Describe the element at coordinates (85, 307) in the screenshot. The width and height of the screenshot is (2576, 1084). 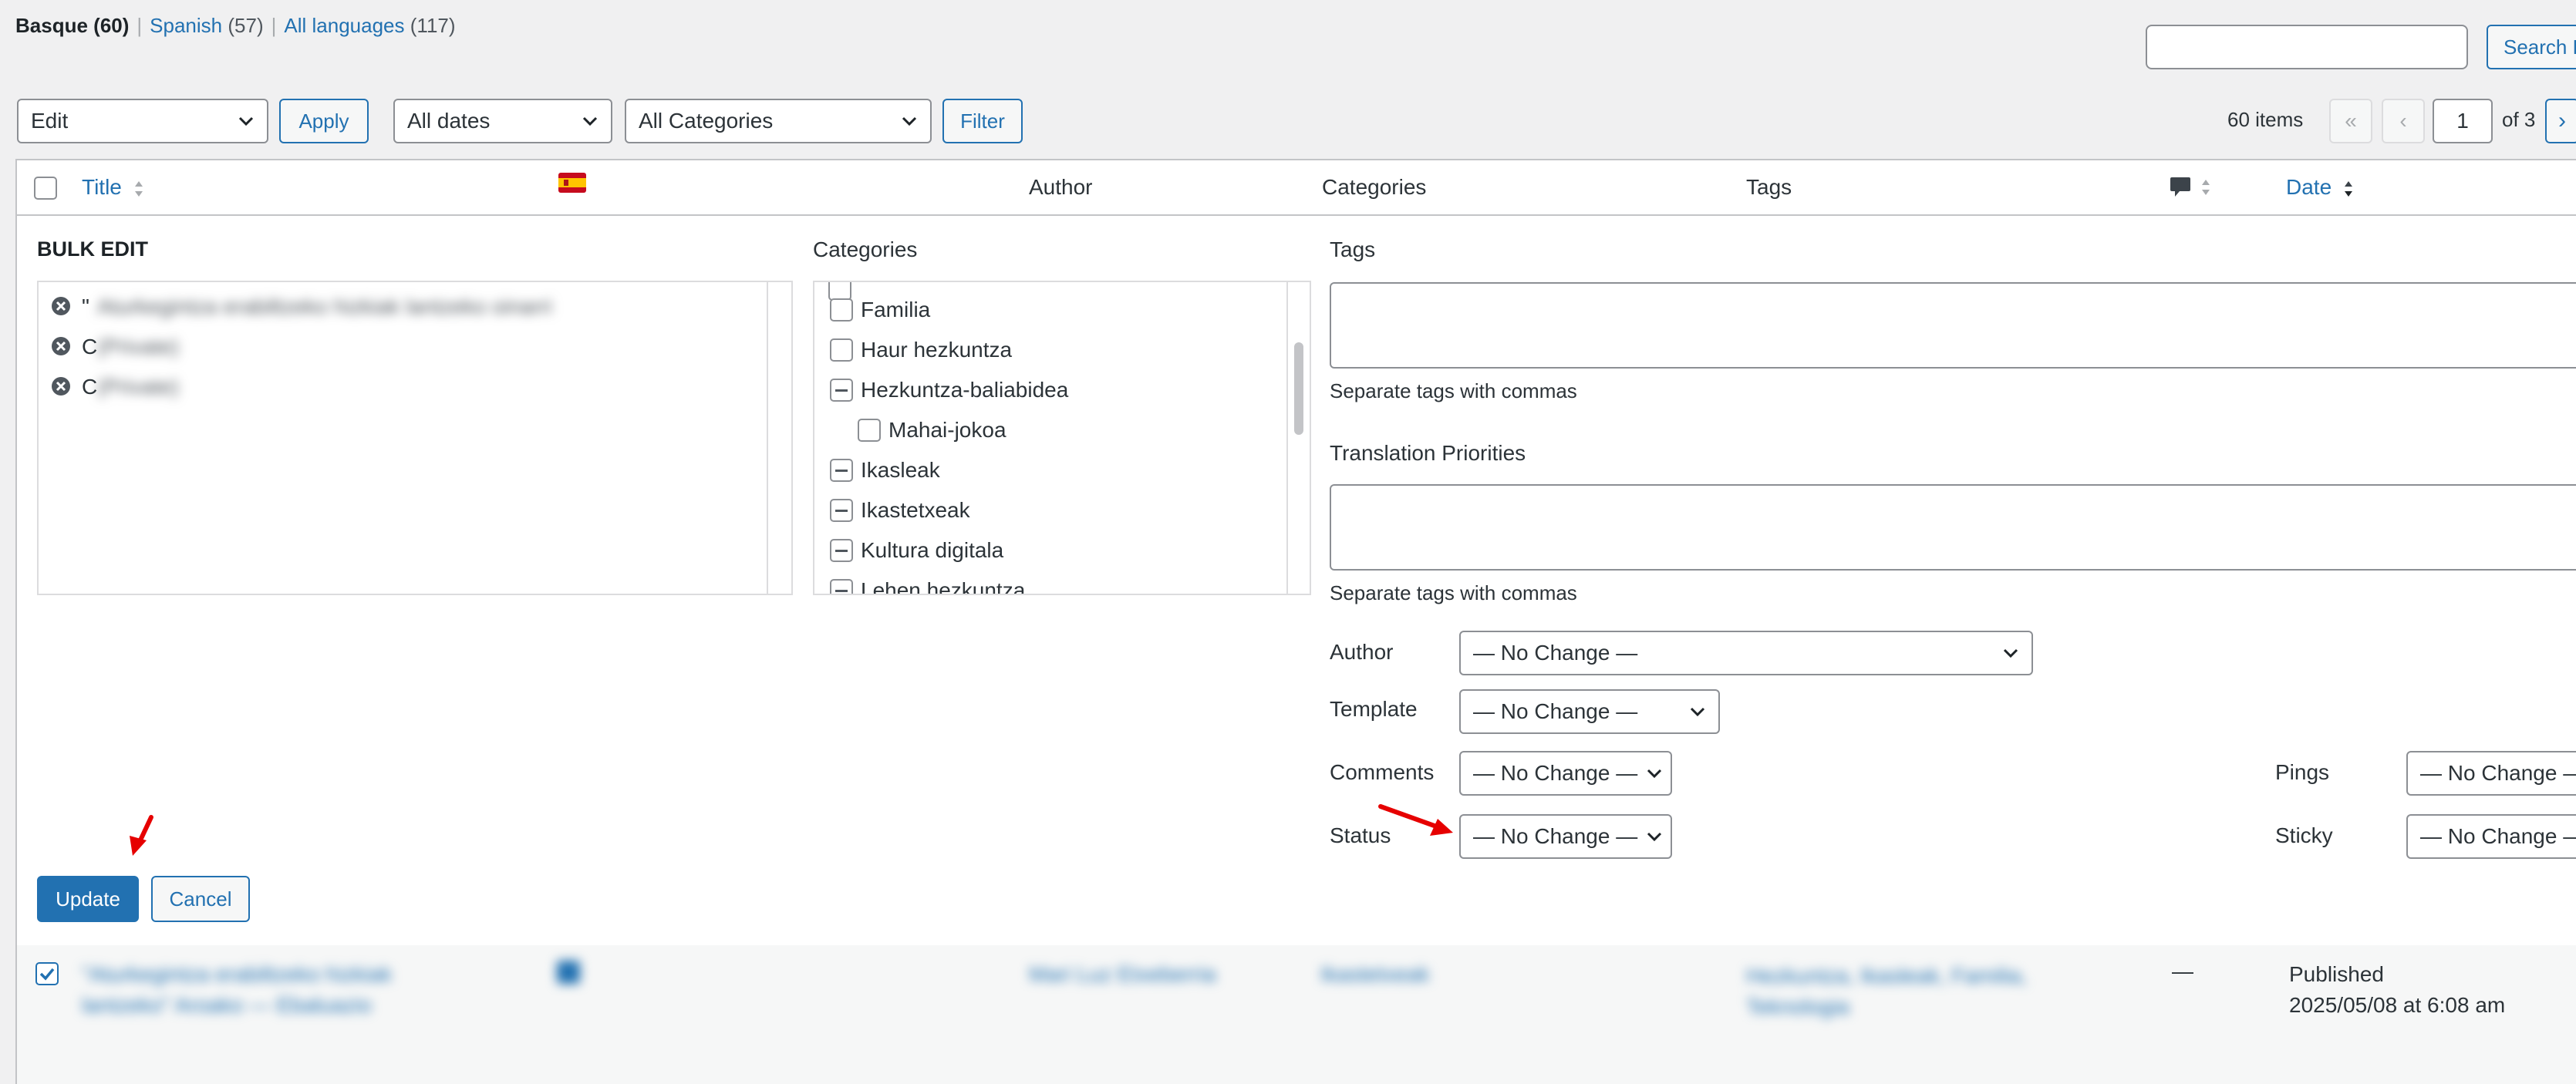
I see `bulk-item-prefix: "` at that location.